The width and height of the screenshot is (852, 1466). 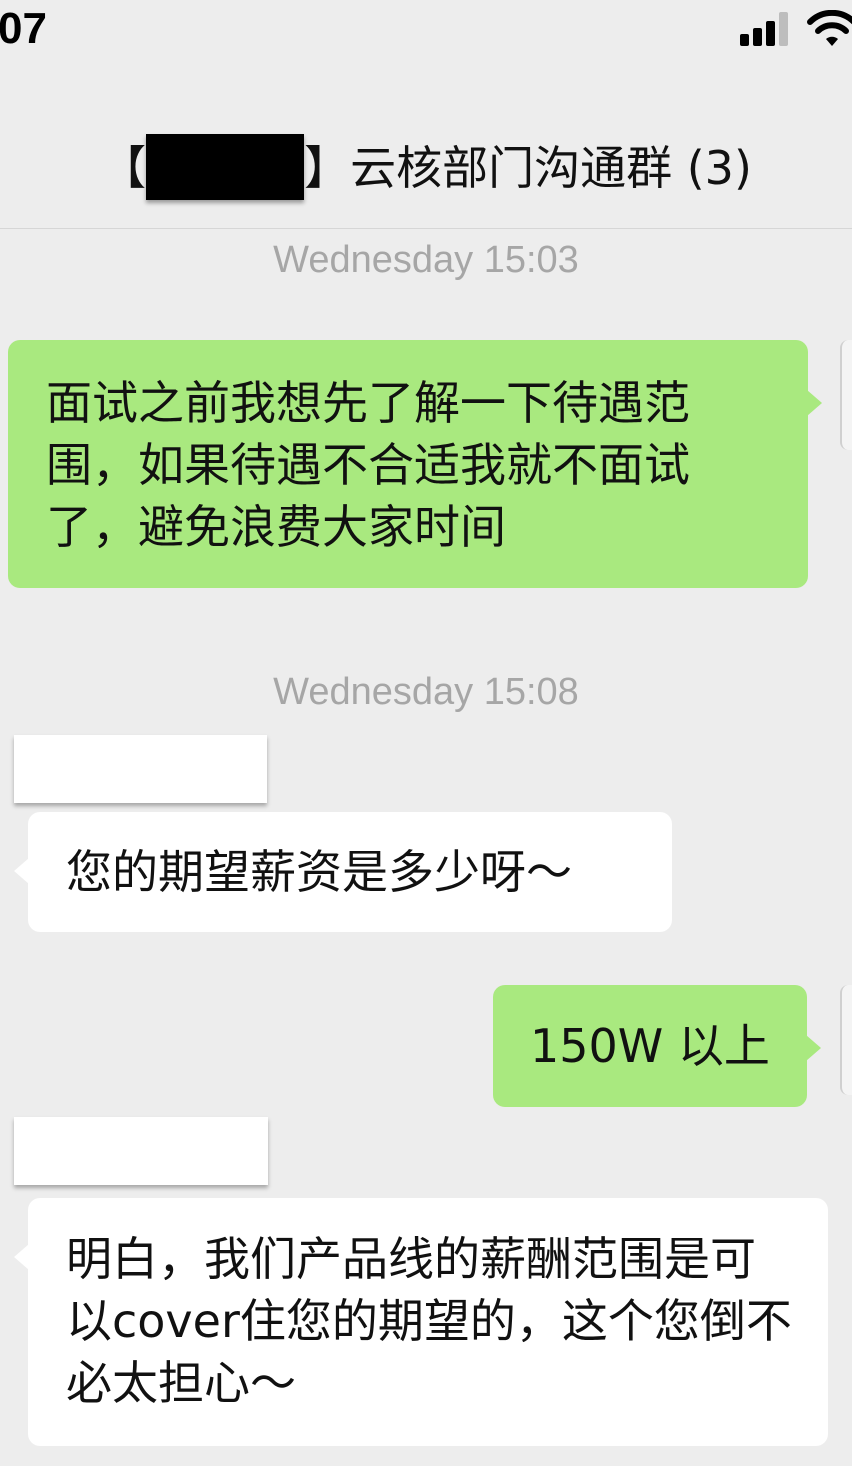 I want to click on chat-header: 【 】云核部门沟通群 (3), so click(x=426, y=169).